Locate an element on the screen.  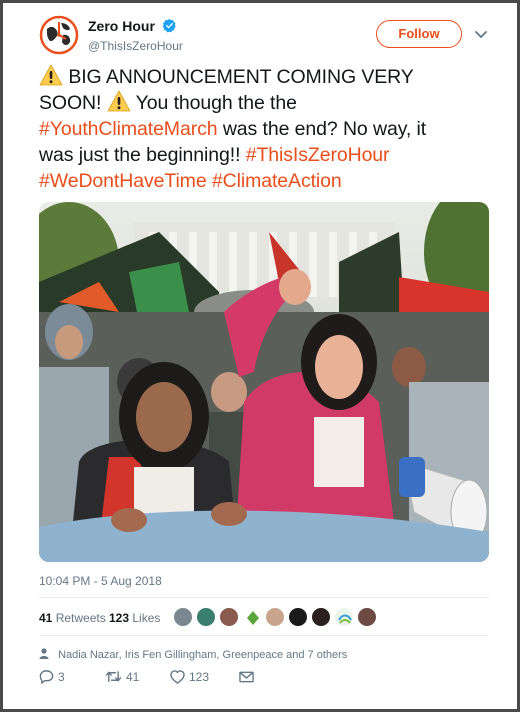
verified-badge-icon is located at coordinates (170, 26).